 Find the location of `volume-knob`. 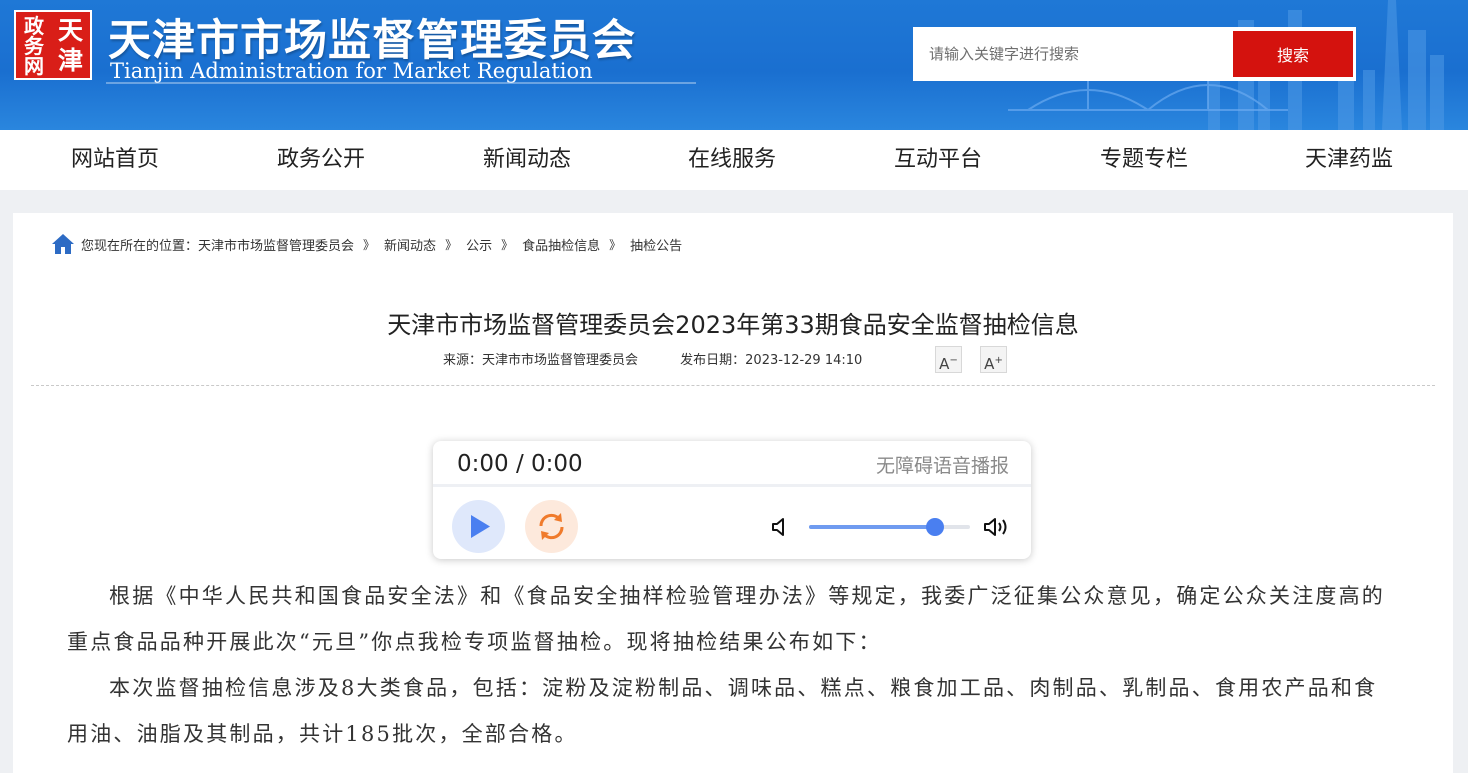

volume-knob is located at coordinates (934, 527).